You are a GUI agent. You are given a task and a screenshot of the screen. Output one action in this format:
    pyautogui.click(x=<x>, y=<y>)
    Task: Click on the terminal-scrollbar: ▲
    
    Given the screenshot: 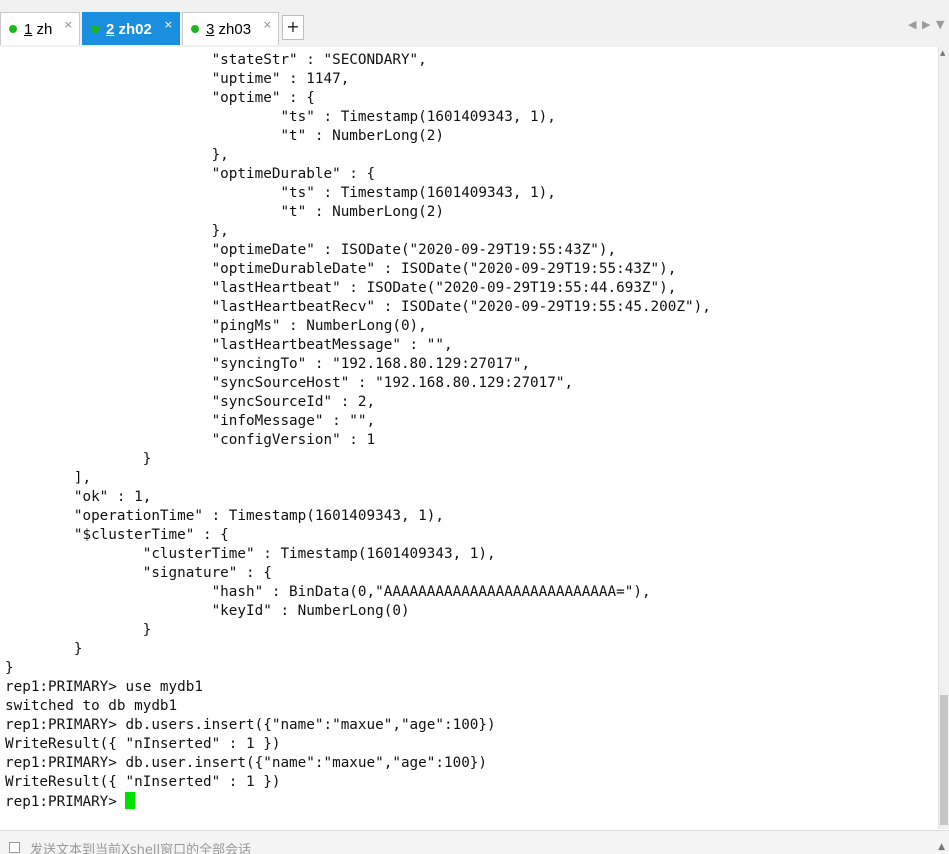 What is the action you would take?
    pyautogui.click(x=943, y=438)
    